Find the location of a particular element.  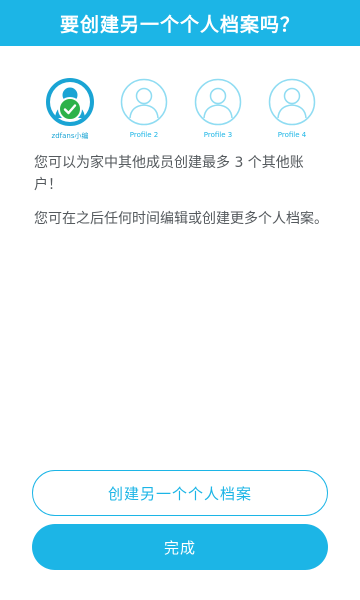

profile-item-2: Profile 2 is located at coordinates (144, 108).